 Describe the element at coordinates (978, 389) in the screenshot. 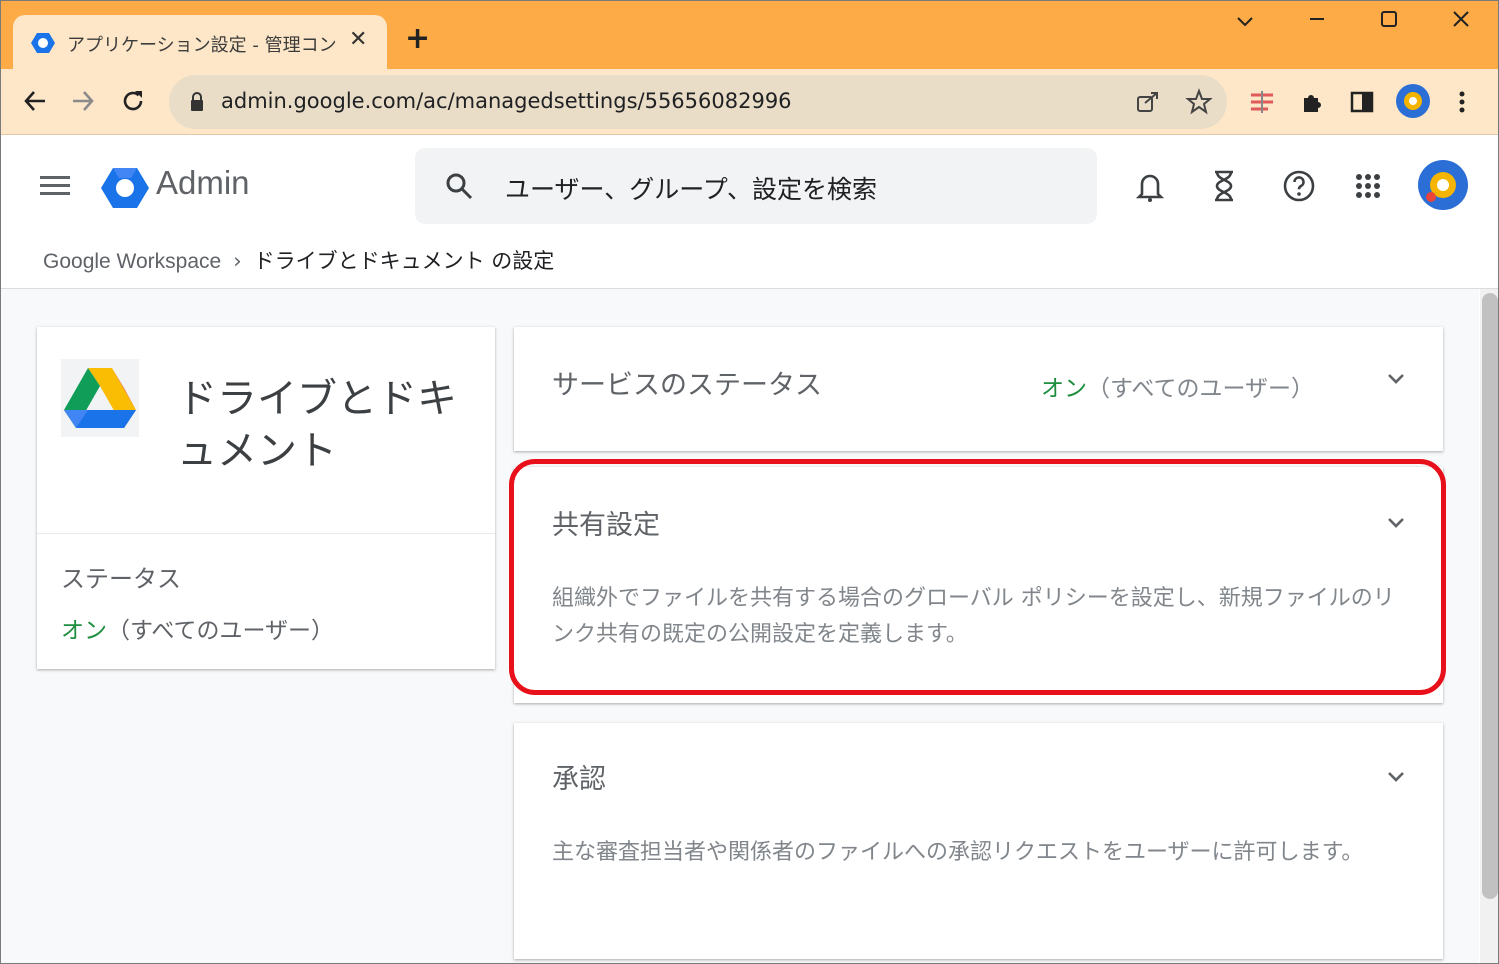

I see `service-status-section: サービスのステータス オン（すべてのユーザー）` at that location.